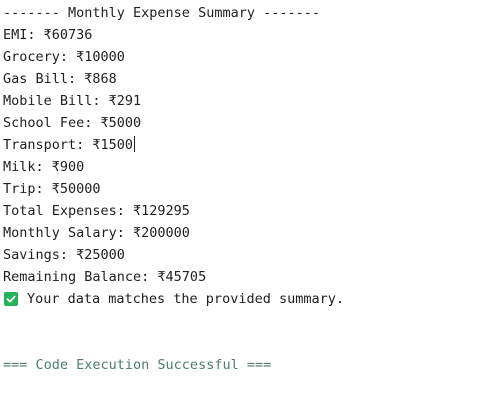  What do you see at coordinates (96, 233) in the screenshot?
I see `output-line-monthly-salary: Monthly Salary: ₹200000` at bounding box center [96, 233].